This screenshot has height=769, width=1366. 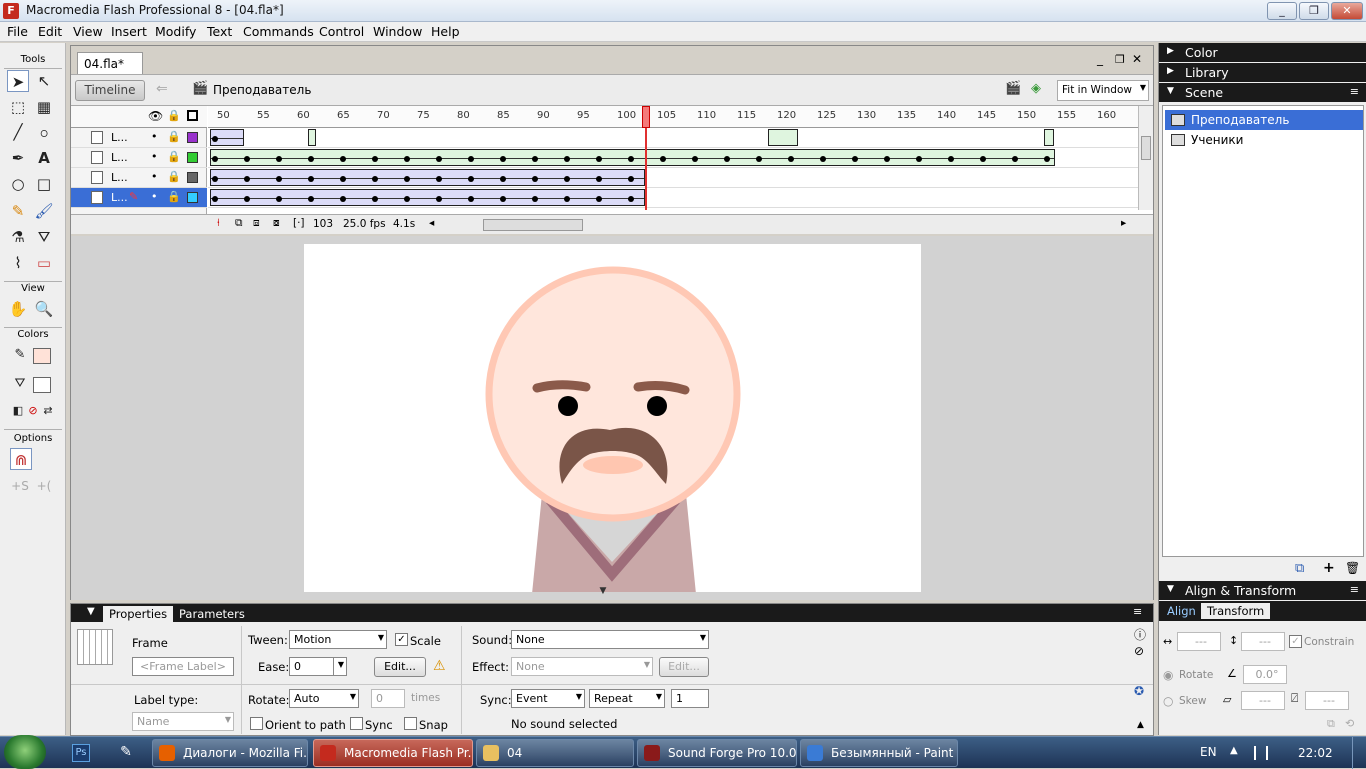 I want to click on effect-select: None, so click(x=582, y=666).